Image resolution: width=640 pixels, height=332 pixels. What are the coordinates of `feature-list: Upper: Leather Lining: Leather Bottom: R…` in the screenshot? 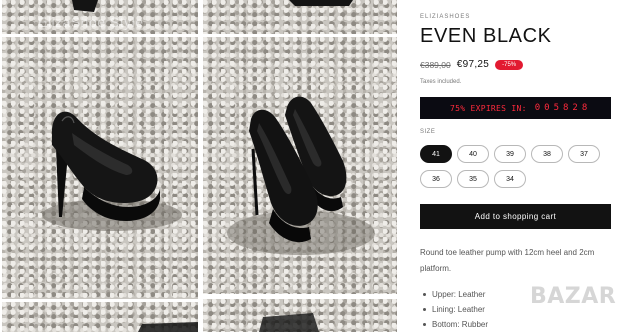 It's located at (454, 309).